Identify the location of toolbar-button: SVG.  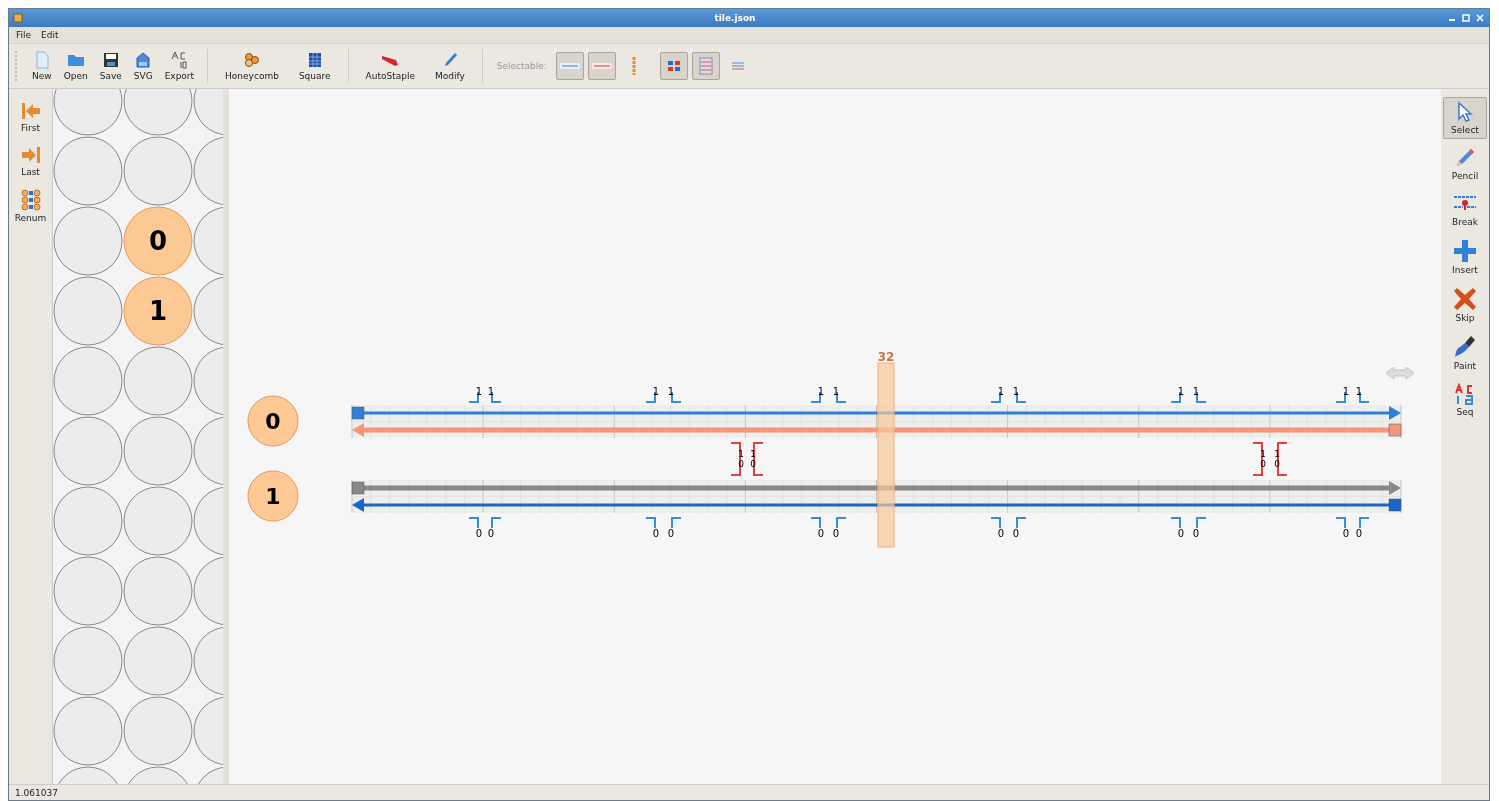
(143, 66).